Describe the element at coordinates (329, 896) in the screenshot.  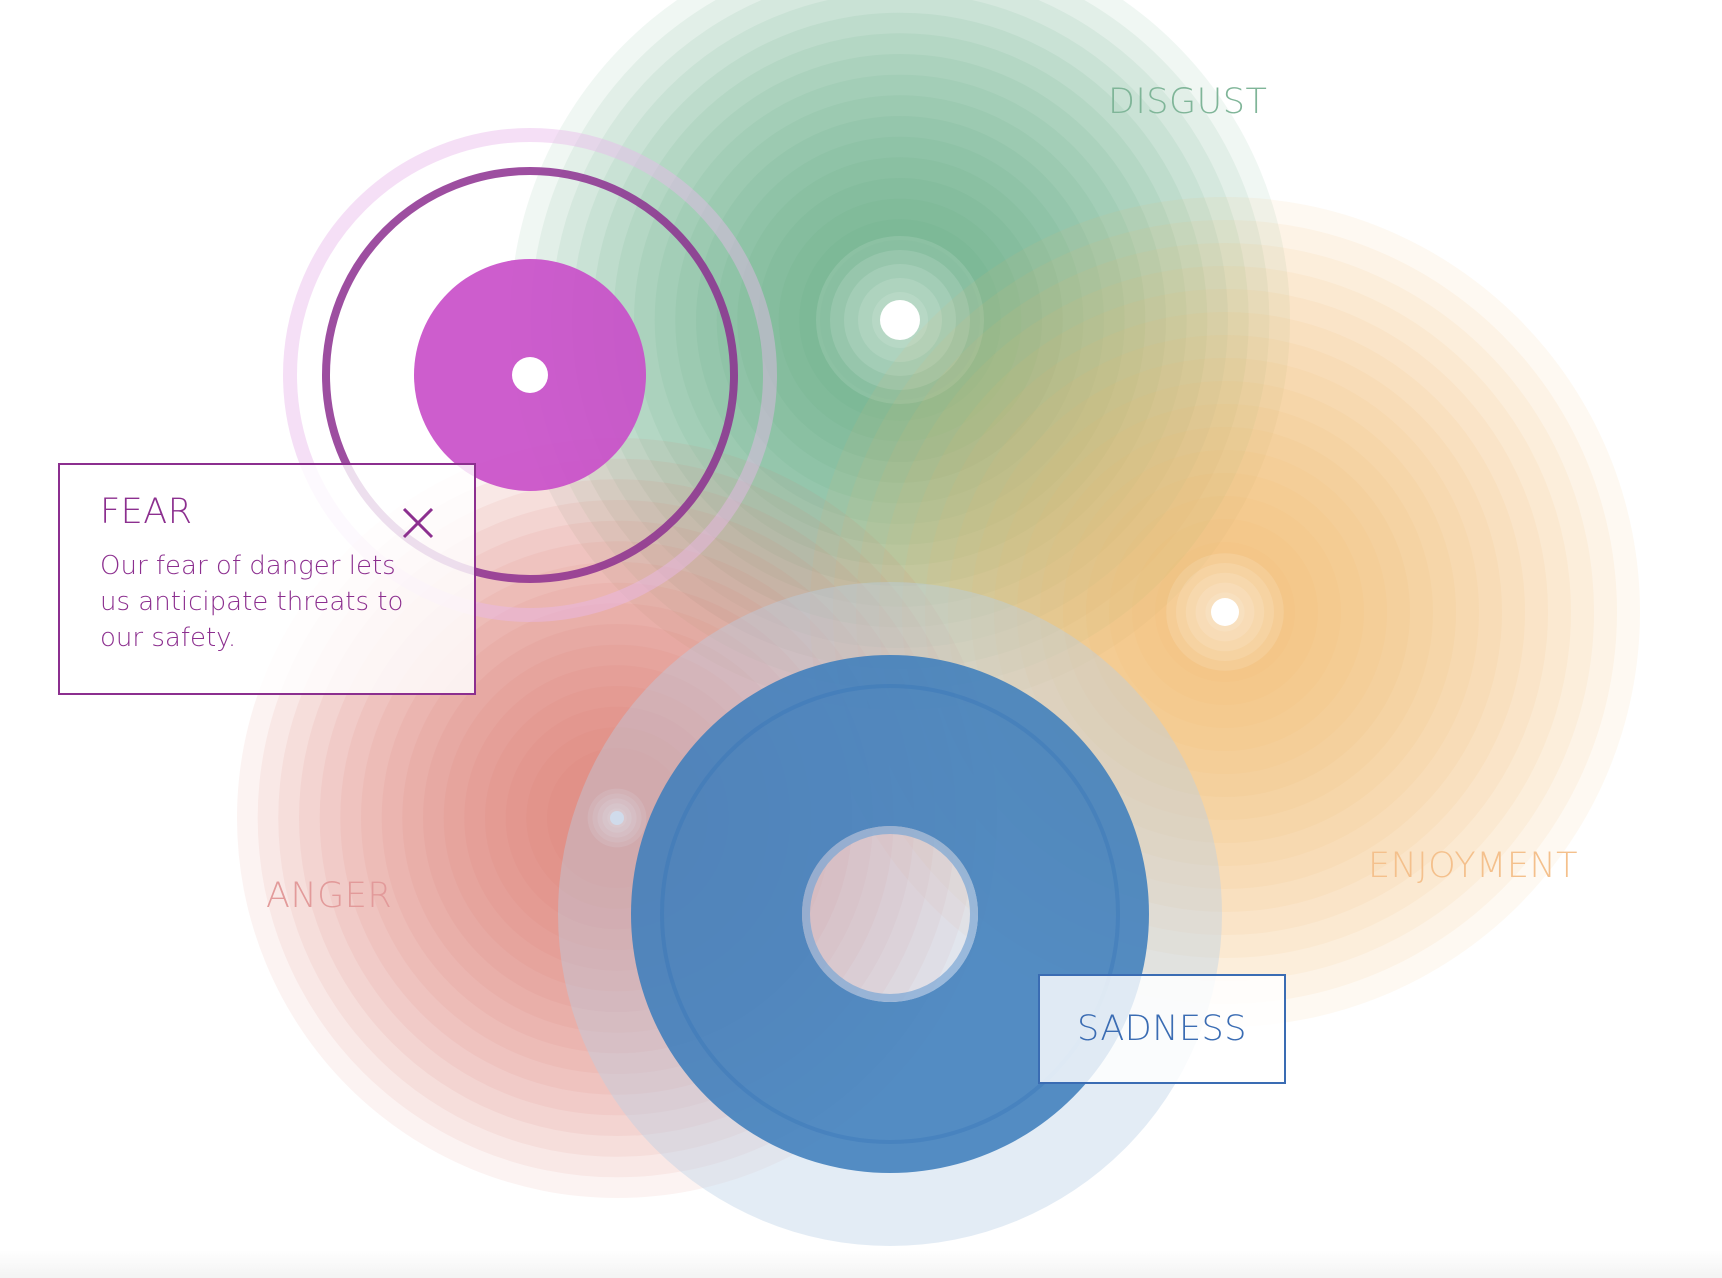
I see `anger-label: ANGER` at that location.